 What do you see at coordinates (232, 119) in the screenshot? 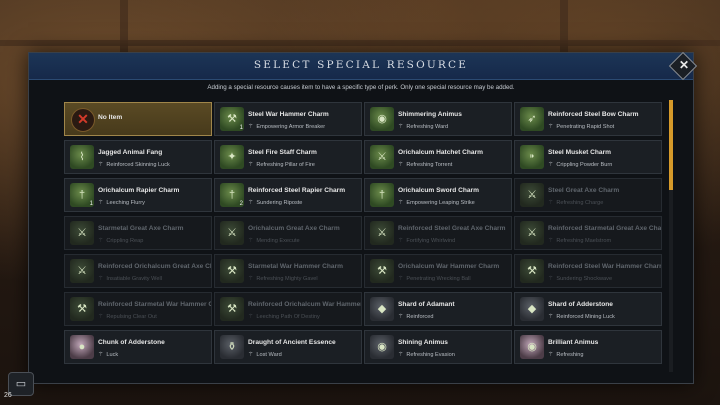
I see `hammer-charm-icon: ⚒ 1` at bounding box center [232, 119].